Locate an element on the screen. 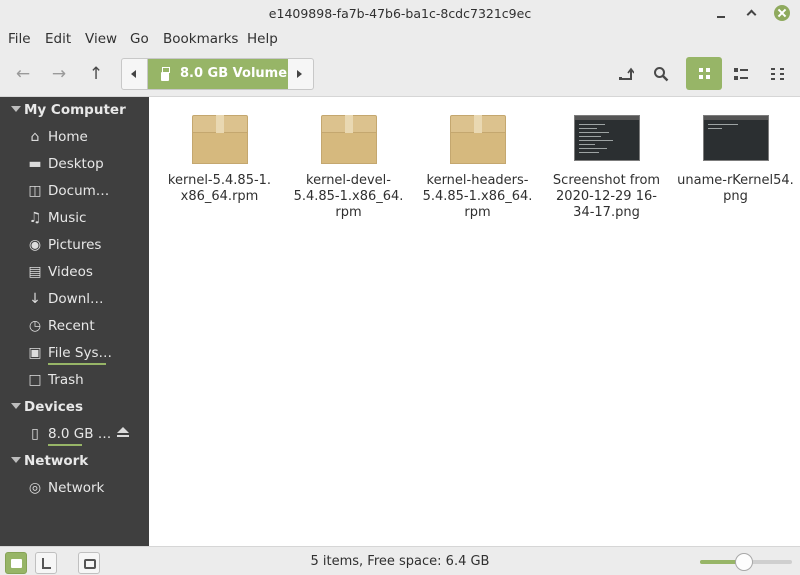 The image size is (800, 575). toggle-location-button is located at coordinates (626, 74).